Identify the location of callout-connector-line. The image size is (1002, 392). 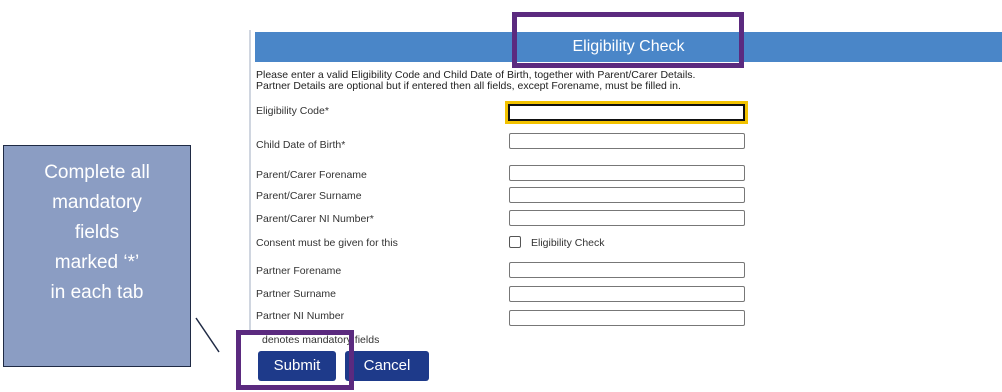
(207, 335).